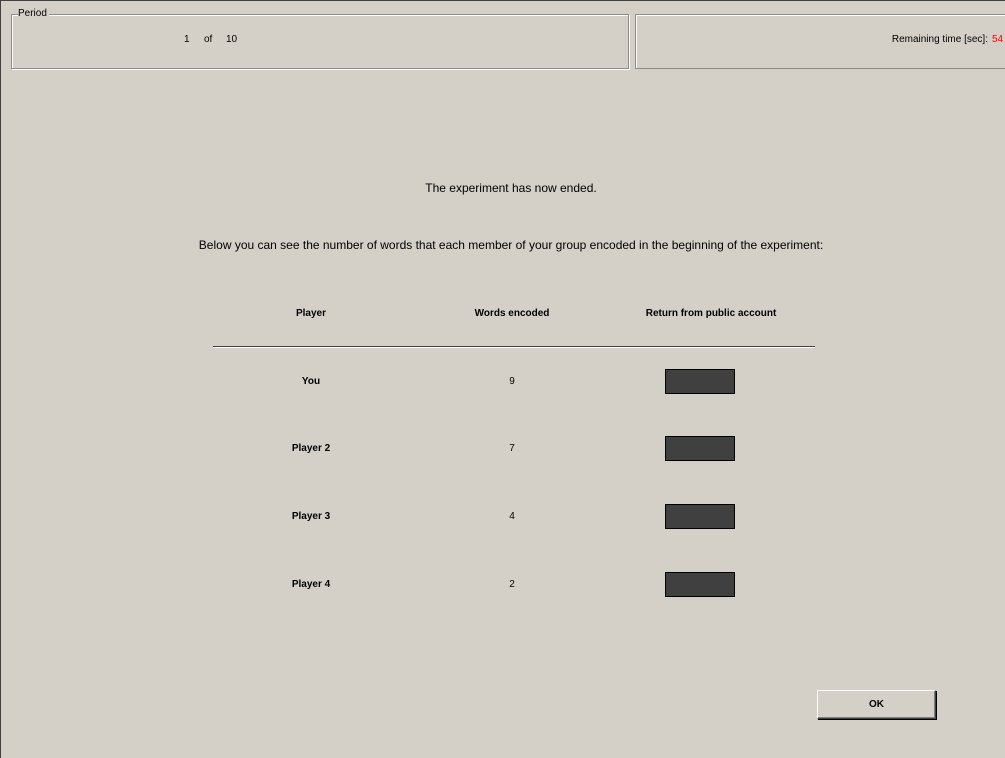 This screenshot has height=758, width=1005. I want to click on period-legend: Period, so click(33, 14).